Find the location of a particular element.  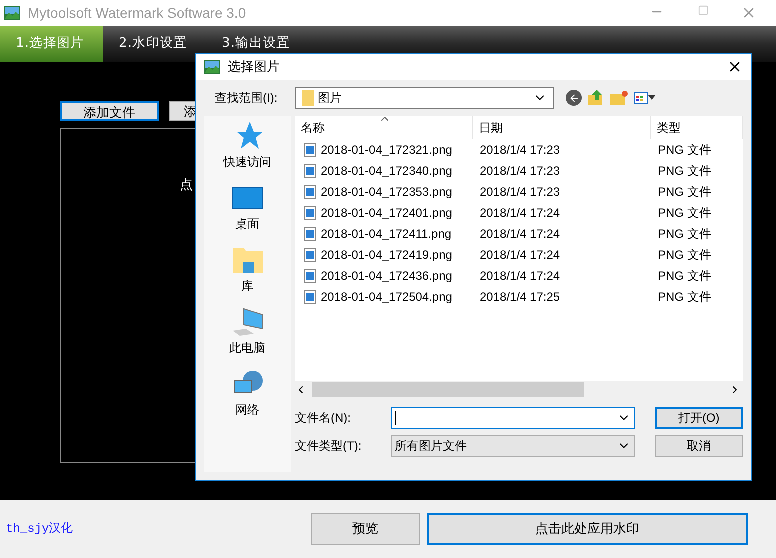

back-icon is located at coordinates (574, 98).